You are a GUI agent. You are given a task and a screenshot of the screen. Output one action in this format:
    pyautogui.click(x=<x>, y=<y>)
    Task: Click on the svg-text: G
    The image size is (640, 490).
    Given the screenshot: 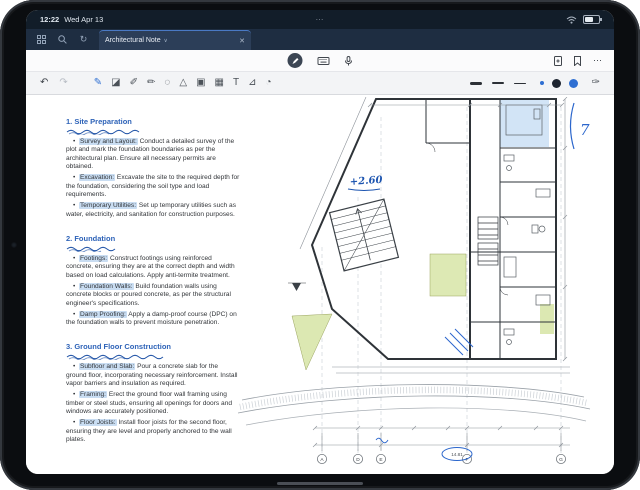 What is the action you would take?
    pyautogui.click(x=561, y=460)
    